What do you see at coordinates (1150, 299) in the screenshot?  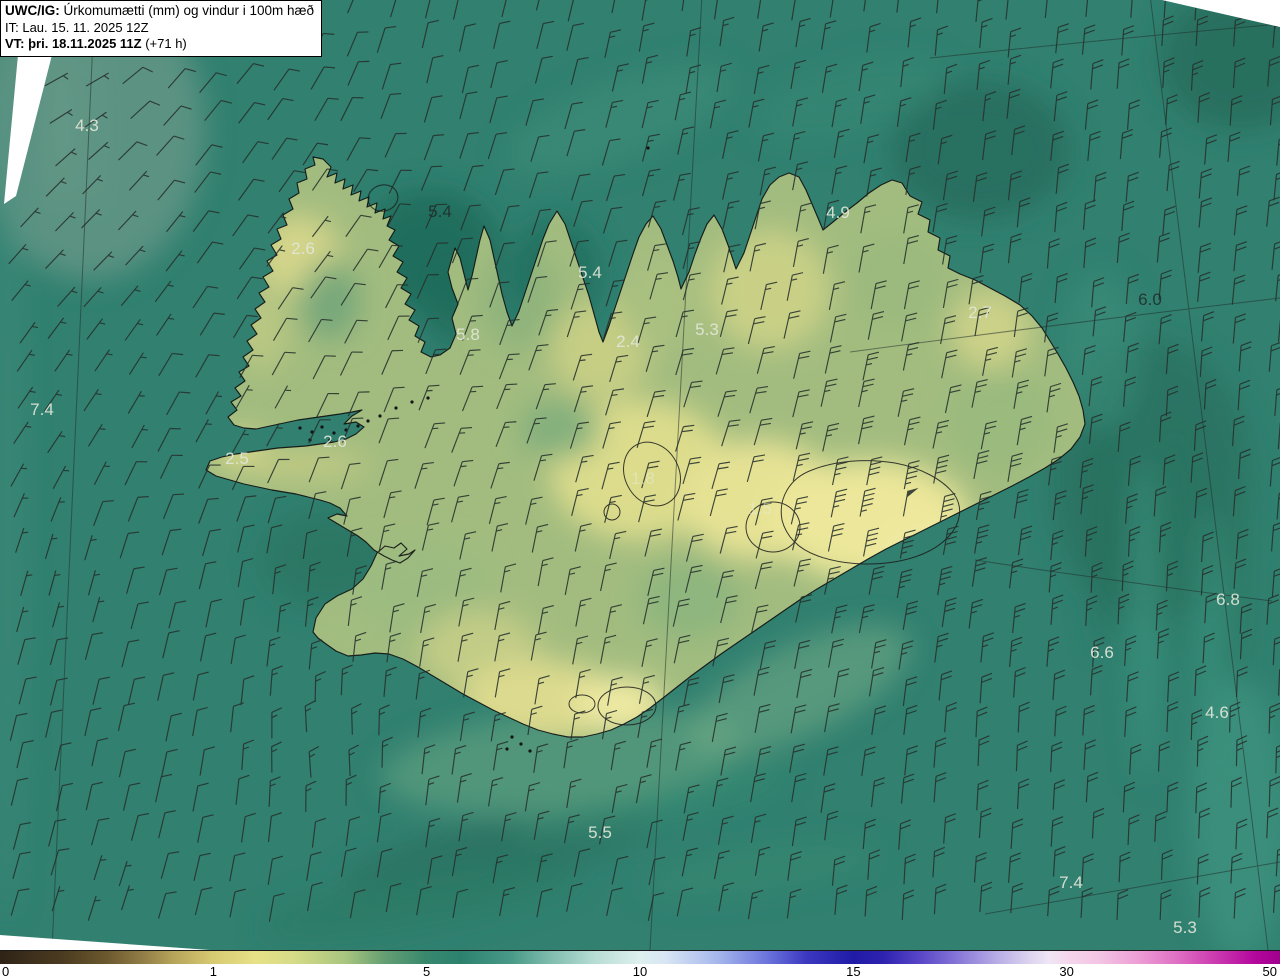 I see `map-value-label: 6.0` at bounding box center [1150, 299].